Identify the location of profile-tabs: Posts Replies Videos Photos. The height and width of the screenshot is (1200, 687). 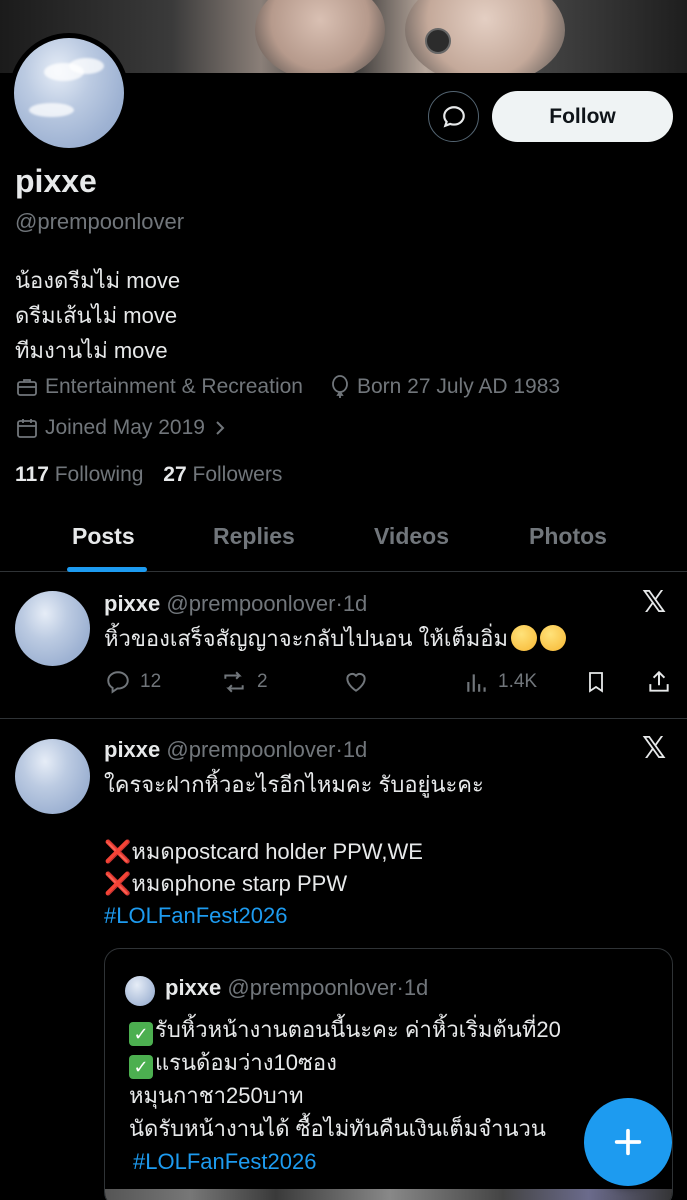
(343, 538).